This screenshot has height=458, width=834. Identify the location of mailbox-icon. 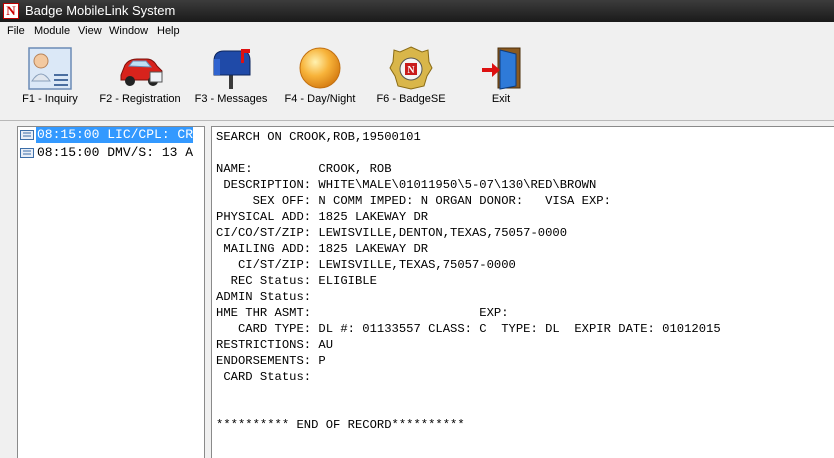
(232, 69).